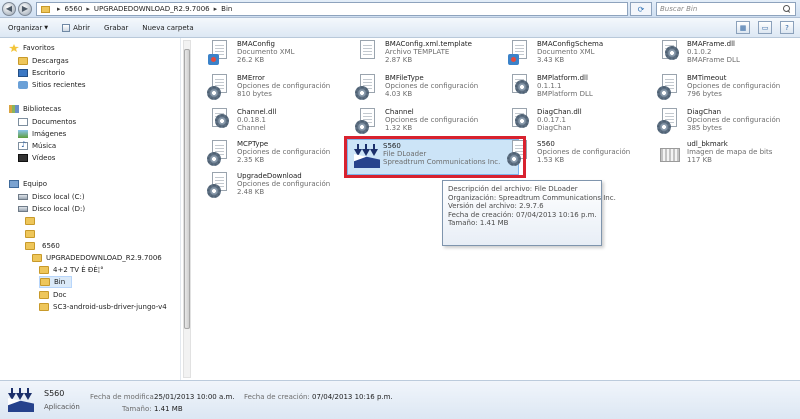 This screenshot has height=419, width=800. I want to click on new-folder-label: Nueva carpeta, so click(168, 27).